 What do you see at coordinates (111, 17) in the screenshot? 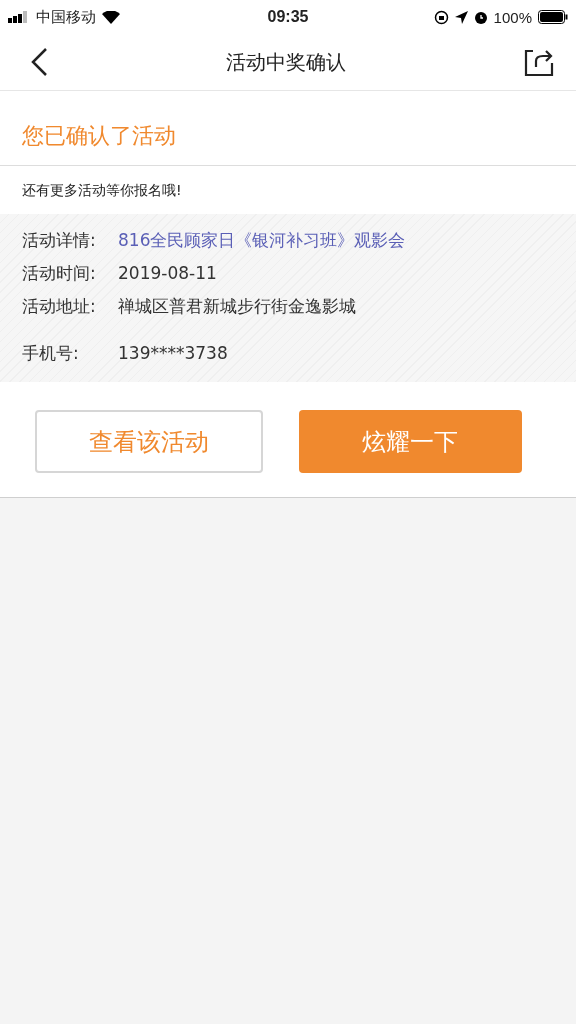
I see `wifi-icon` at bounding box center [111, 17].